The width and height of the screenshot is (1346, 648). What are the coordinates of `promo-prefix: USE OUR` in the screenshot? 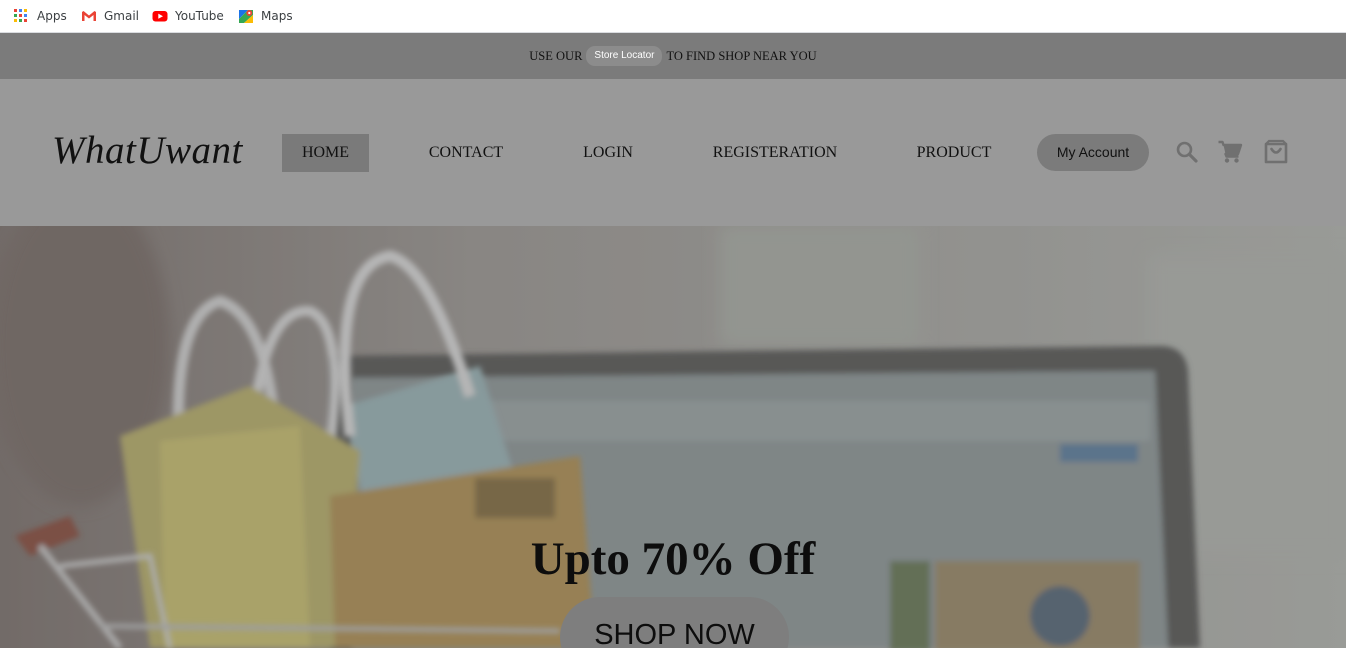 It's located at (556, 55).